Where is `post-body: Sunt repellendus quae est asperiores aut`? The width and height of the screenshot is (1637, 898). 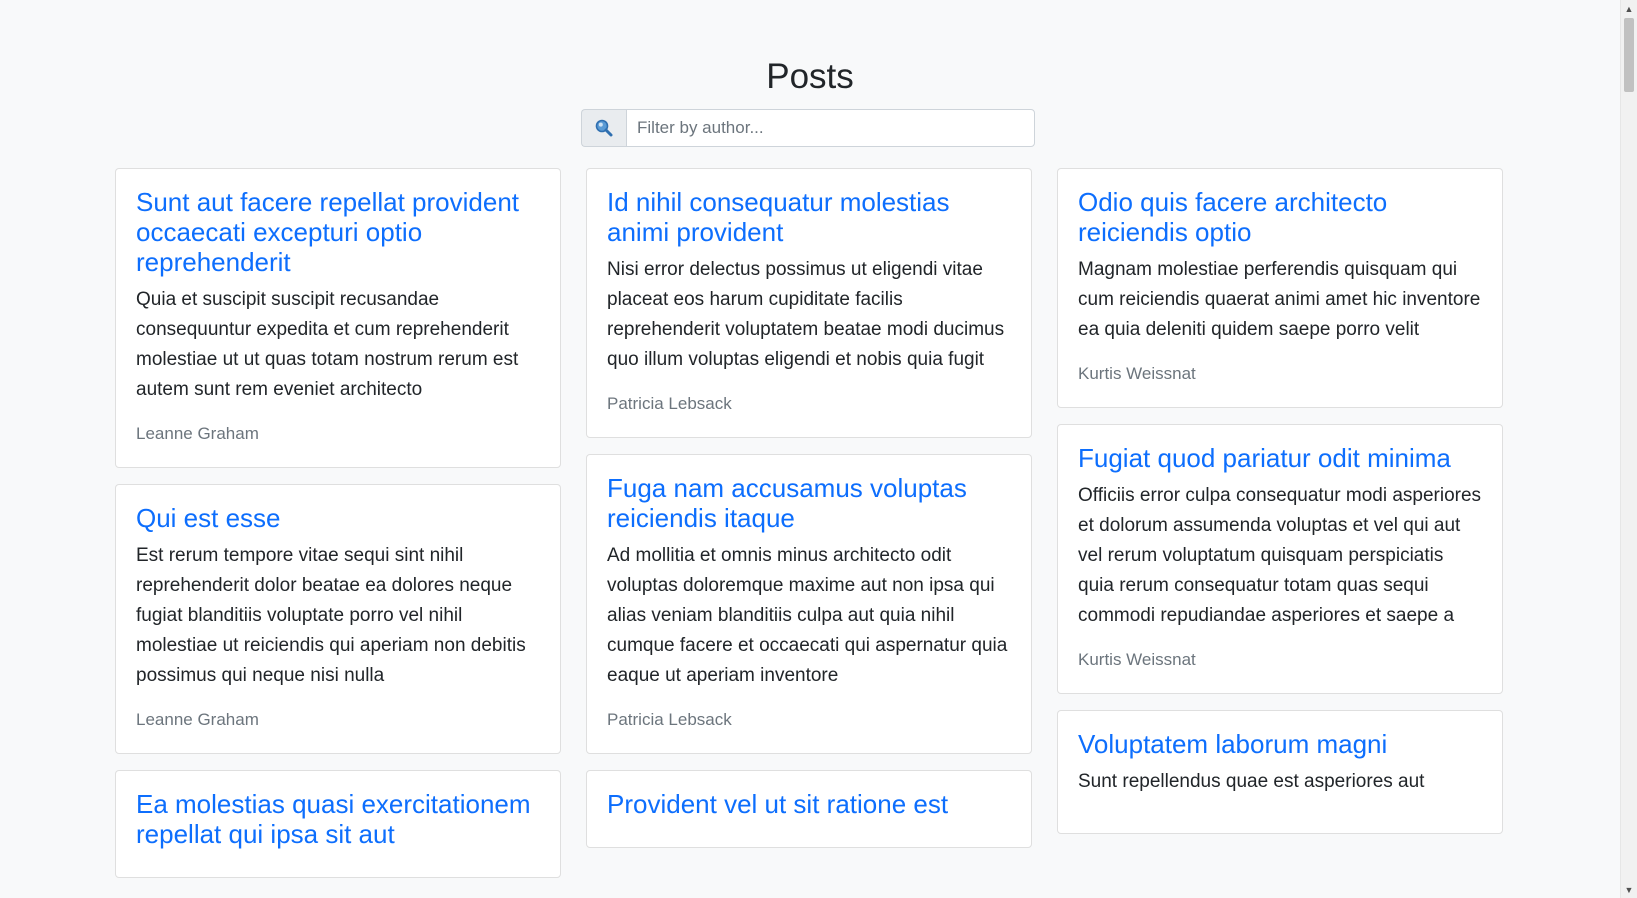
post-body: Sunt repellendus quae est asperiores aut is located at coordinates (1251, 781).